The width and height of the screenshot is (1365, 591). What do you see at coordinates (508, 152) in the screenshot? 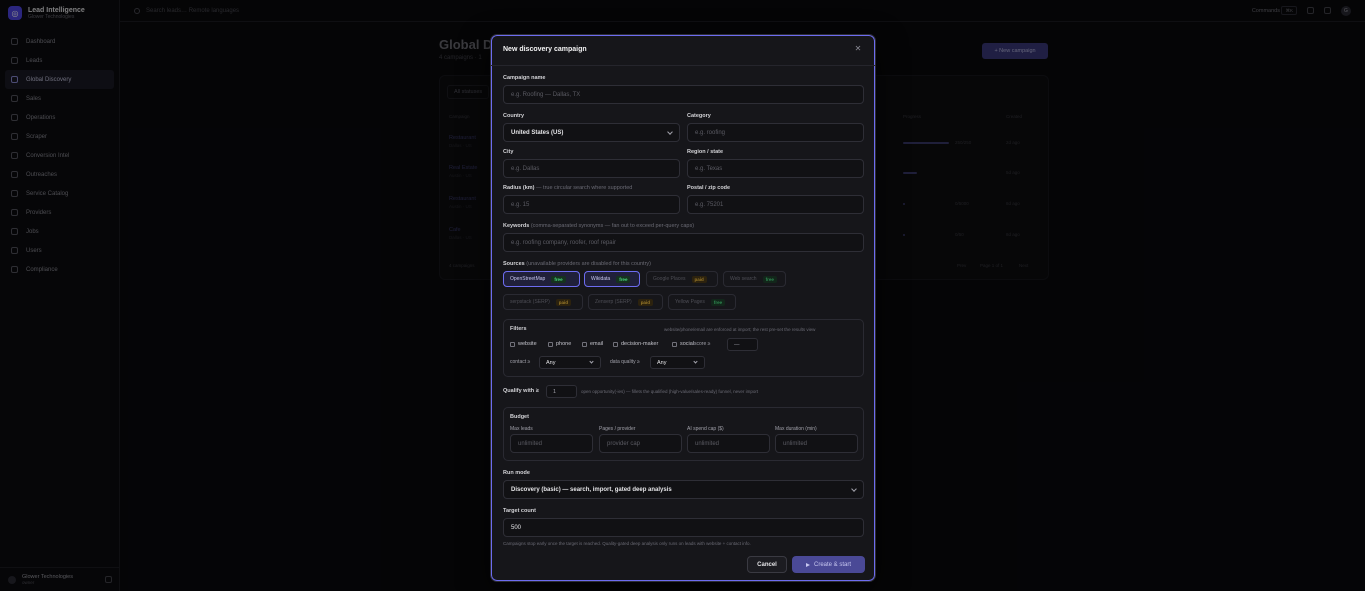
I see `city-label: City` at bounding box center [508, 152].